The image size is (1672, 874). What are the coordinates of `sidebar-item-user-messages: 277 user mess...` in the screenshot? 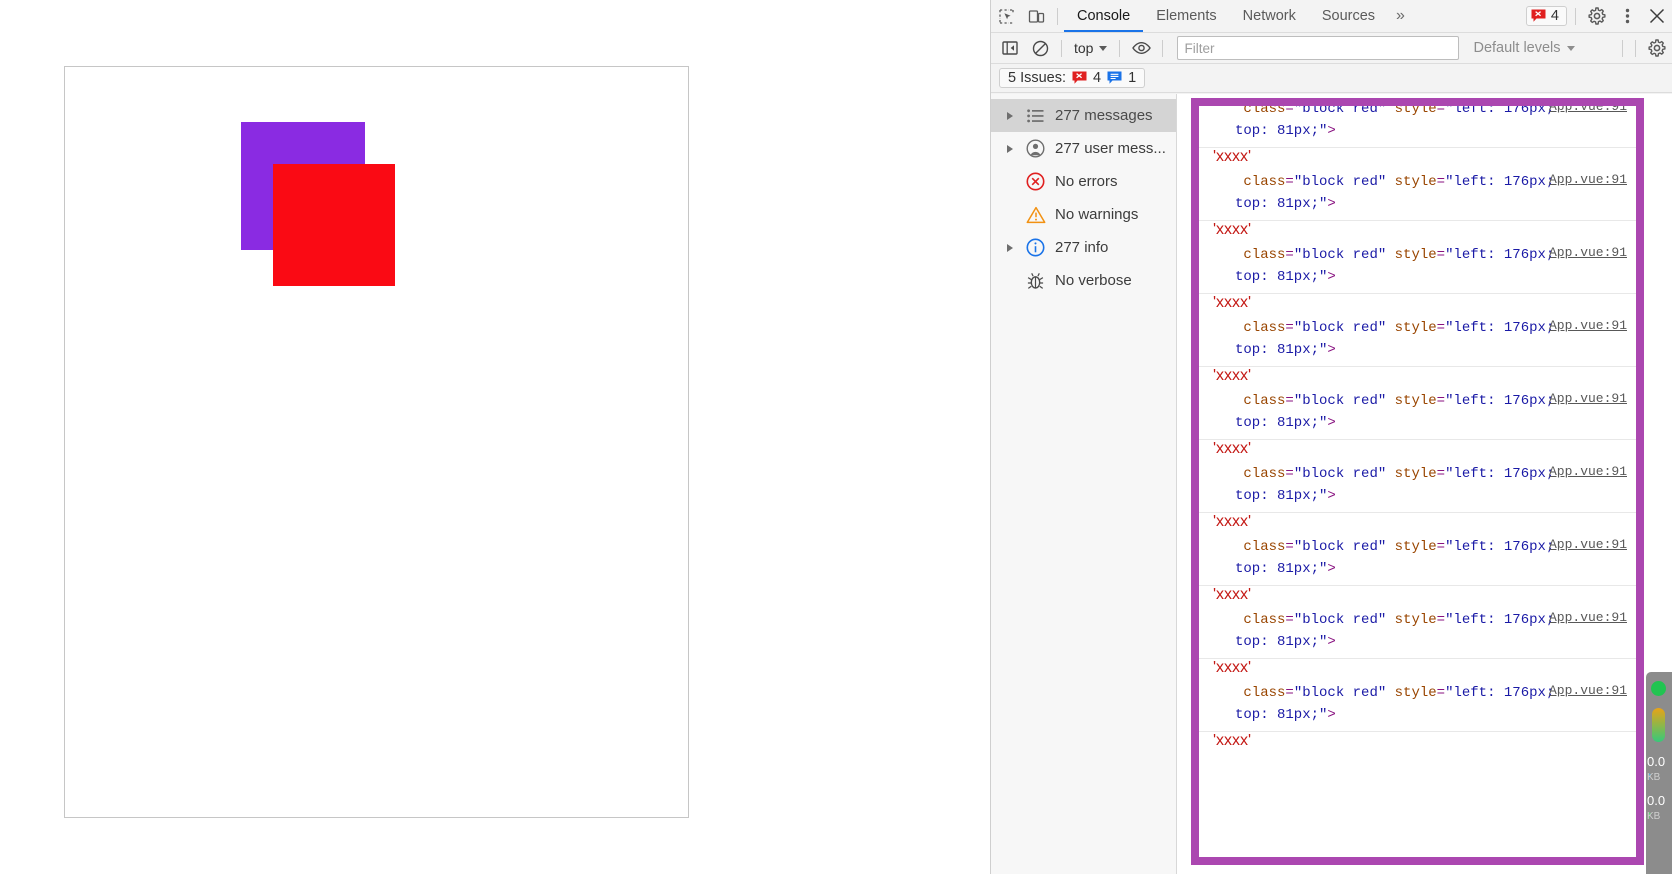 It's located at (1083, 148).